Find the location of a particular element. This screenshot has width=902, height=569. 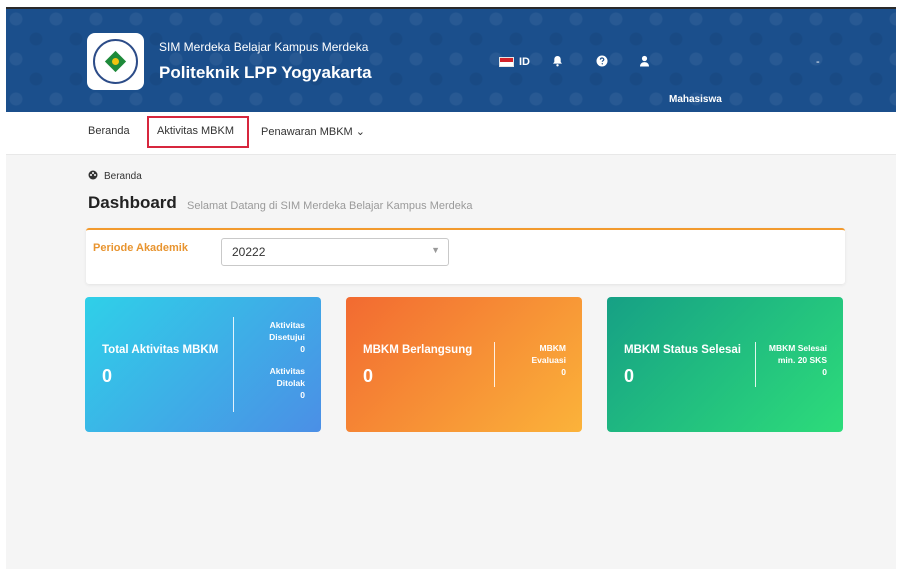

help-icon is located at coordinates (602, 62).